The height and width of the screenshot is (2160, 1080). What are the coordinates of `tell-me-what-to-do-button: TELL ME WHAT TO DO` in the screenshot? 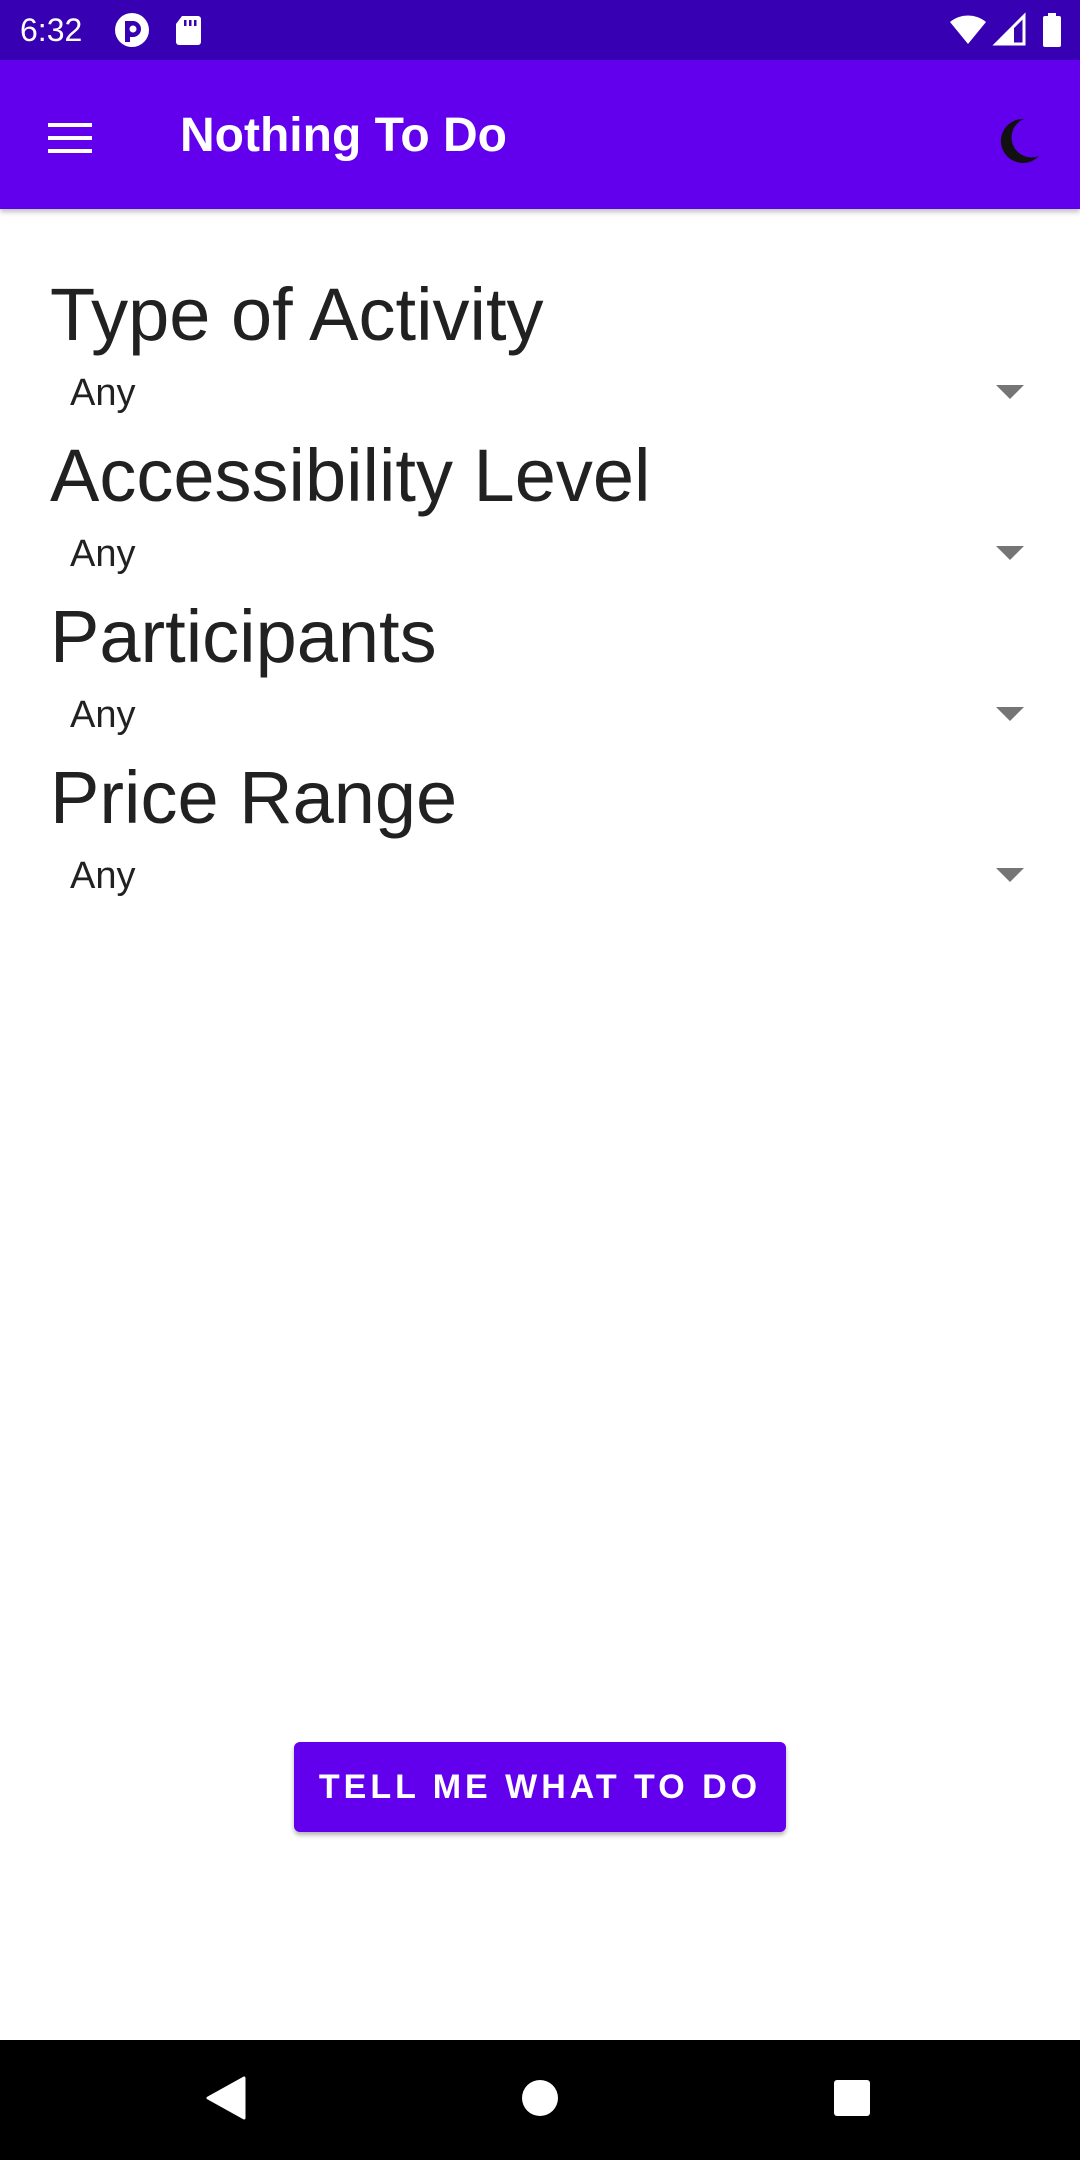 It's located at (540, 1787).